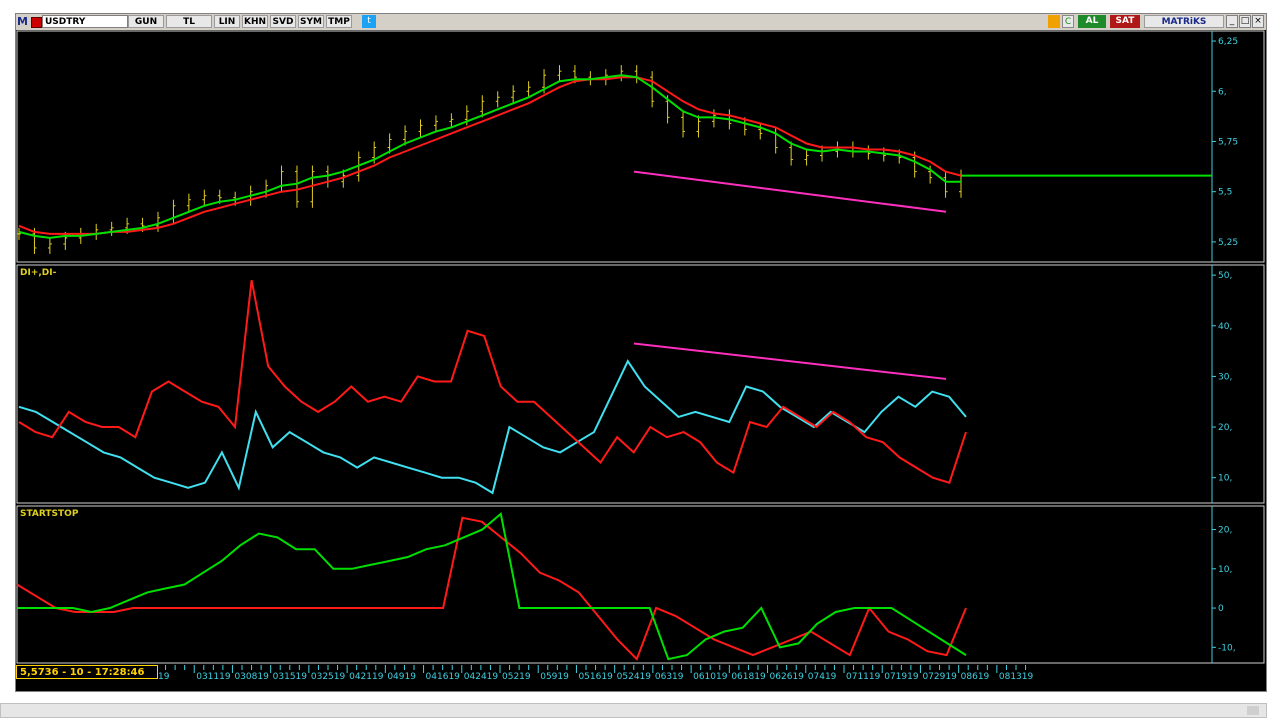 The width and height of the screenshot is (1280, 720). What do you see at coordinates (339, 21) in the screenshot?
I see `template-button: TMP` at bounding box center [339, 21].